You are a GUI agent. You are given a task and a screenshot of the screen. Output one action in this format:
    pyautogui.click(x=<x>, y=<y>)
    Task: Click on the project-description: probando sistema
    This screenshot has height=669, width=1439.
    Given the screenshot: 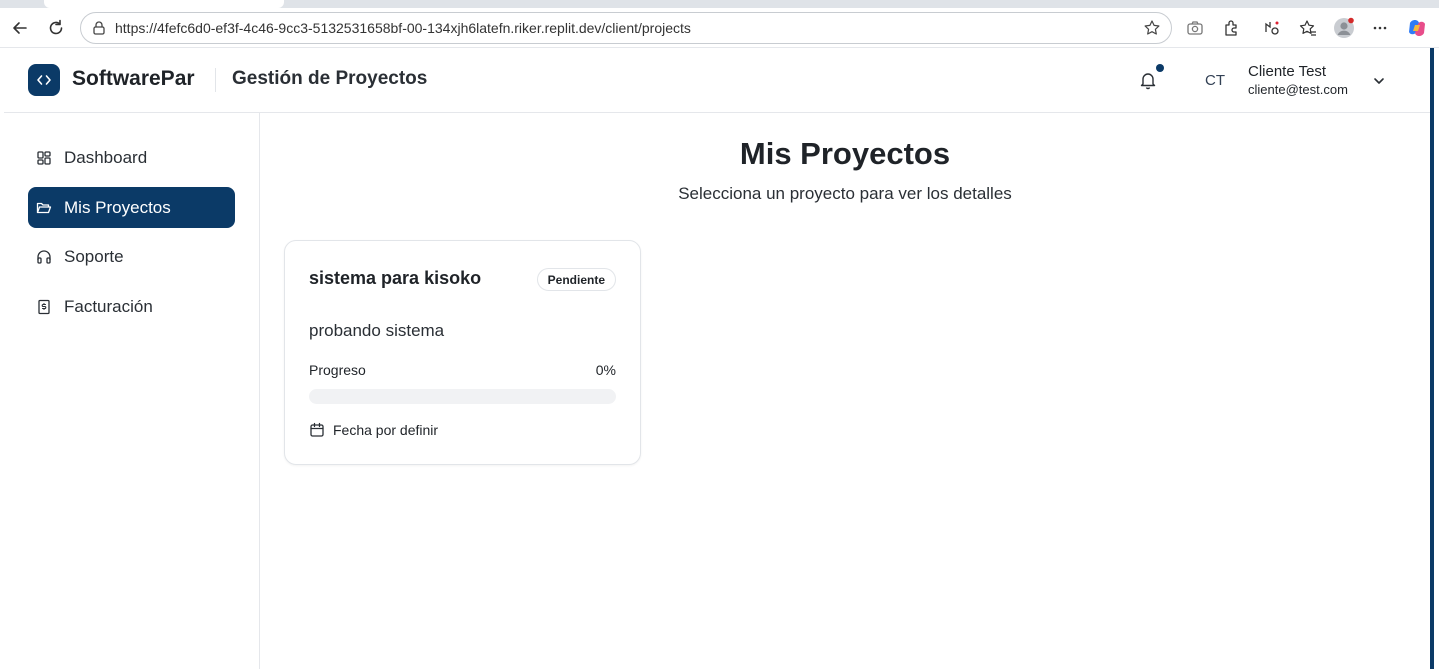 What is the action you would take?
    pyautogui.click(x=377, y=330)
    